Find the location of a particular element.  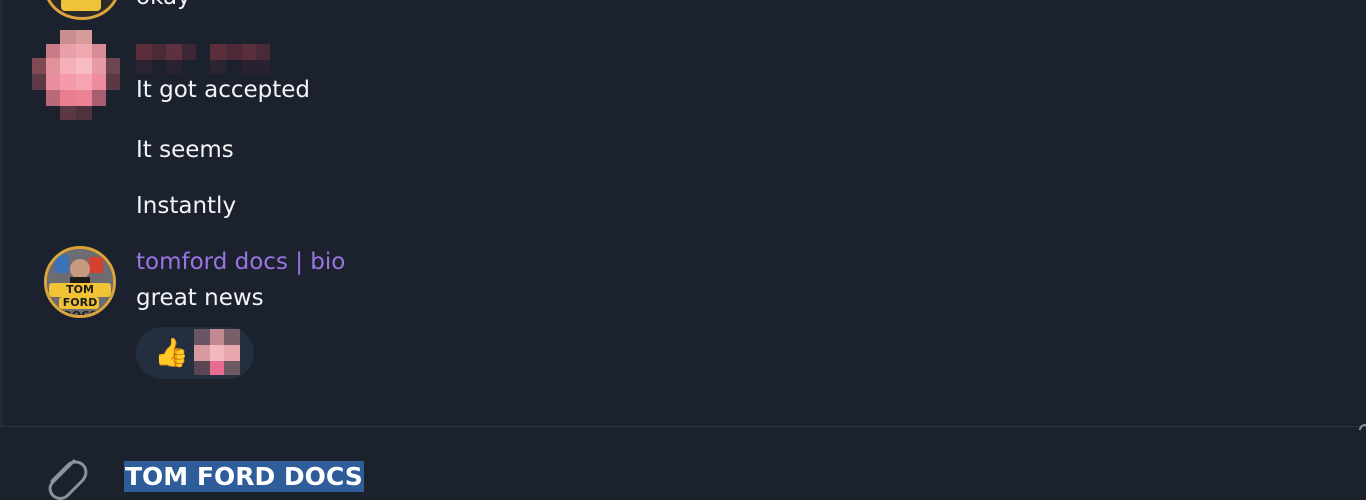

reaction-pill: 👍 is located at coordinates (195, 353).